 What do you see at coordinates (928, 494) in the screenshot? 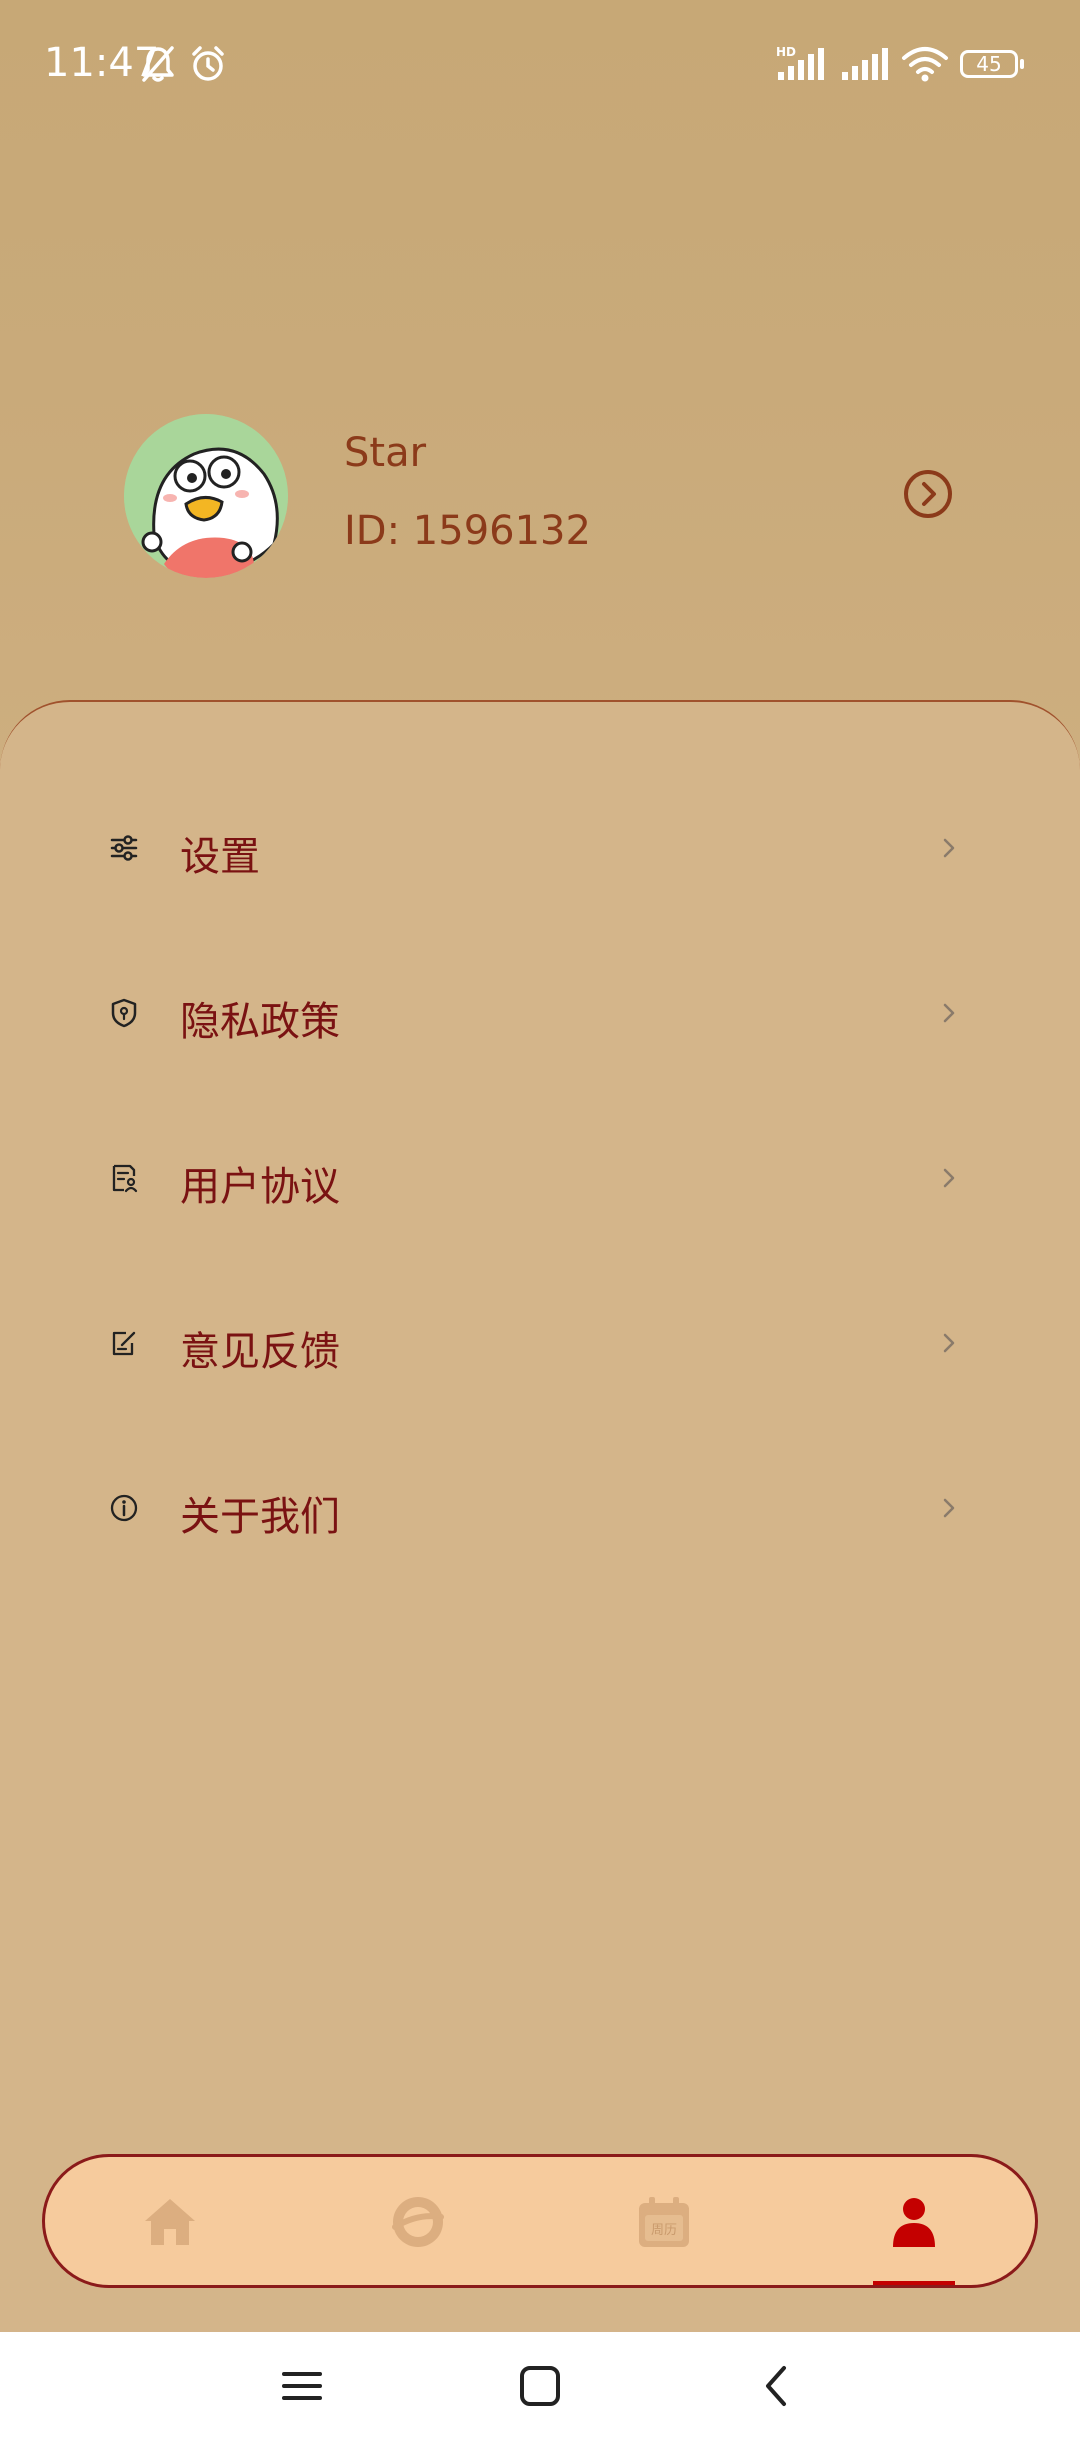
I see `profile-arrow-icon` at bounding box center [928, 494].